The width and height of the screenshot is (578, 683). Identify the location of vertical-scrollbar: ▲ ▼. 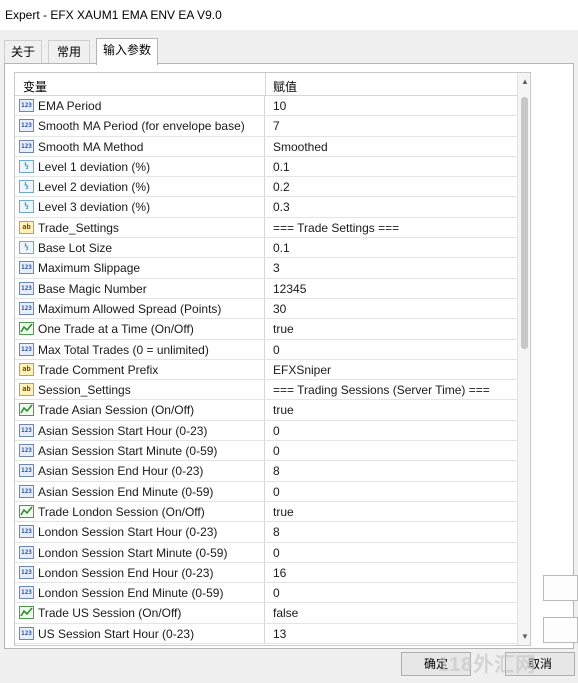
(523, 359).